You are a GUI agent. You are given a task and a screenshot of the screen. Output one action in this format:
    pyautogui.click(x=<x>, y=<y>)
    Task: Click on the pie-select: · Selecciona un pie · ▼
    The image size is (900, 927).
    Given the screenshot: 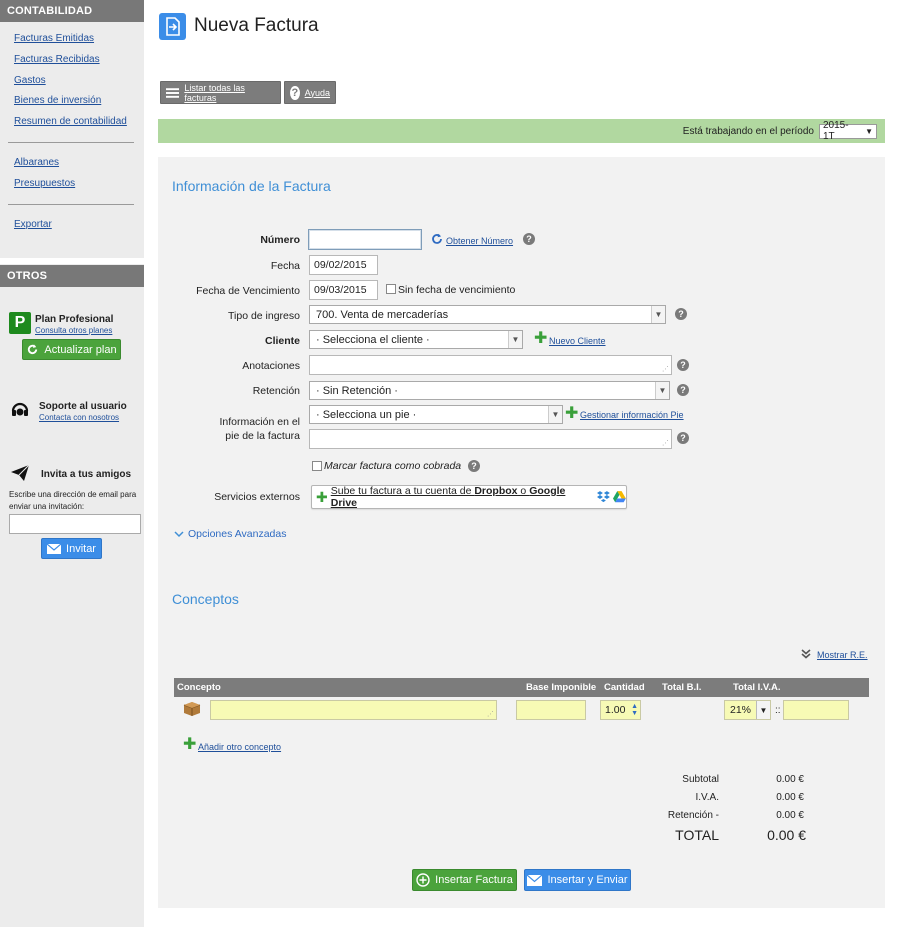 What is the action you would take?
    pyautogui.click(x=436, y=414)
    